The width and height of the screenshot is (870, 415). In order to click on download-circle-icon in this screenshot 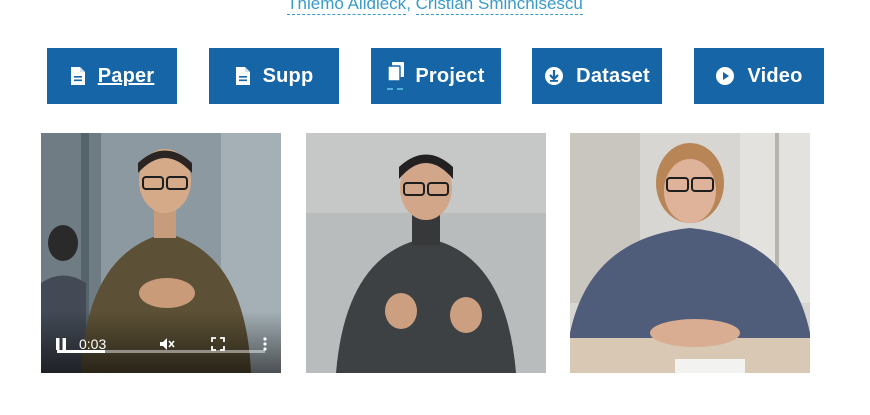, I will do `click(554, 76)`.